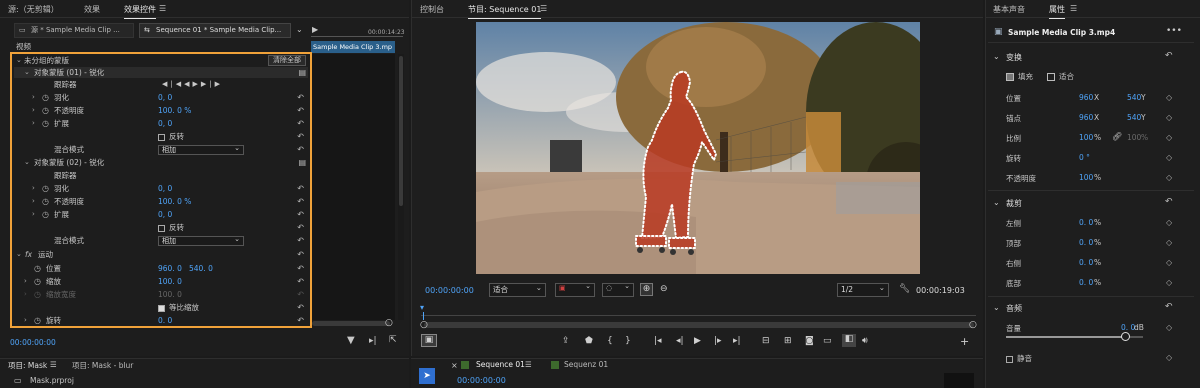 The image size is (1200, 388). I want to click on add-marker-icon: ⊕, so click(646, 289).